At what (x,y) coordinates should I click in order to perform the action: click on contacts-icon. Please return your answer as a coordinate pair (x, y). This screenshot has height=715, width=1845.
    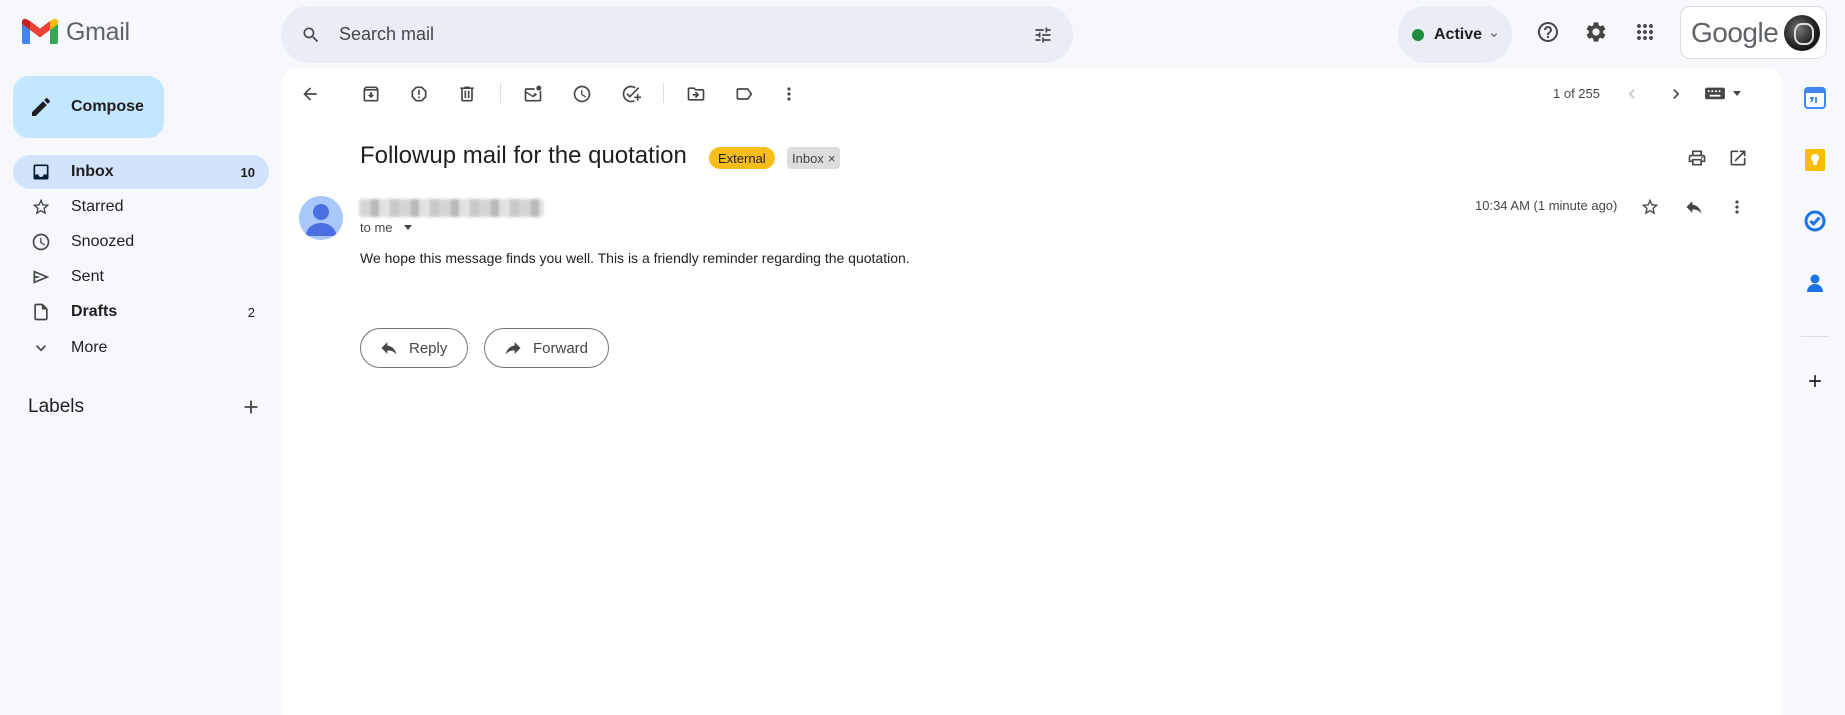
    Looking at the image, I should click on (1815, 283).